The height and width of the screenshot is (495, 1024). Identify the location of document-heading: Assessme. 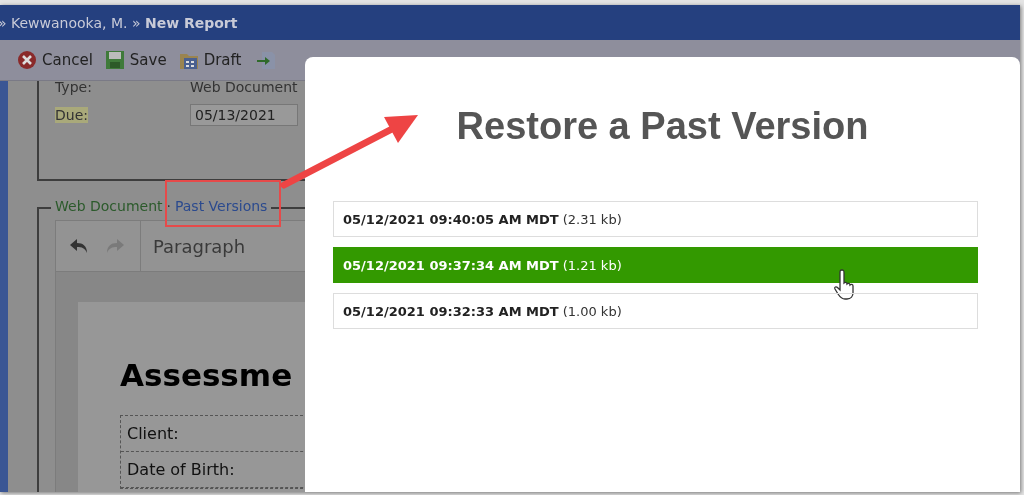
(207, 376).